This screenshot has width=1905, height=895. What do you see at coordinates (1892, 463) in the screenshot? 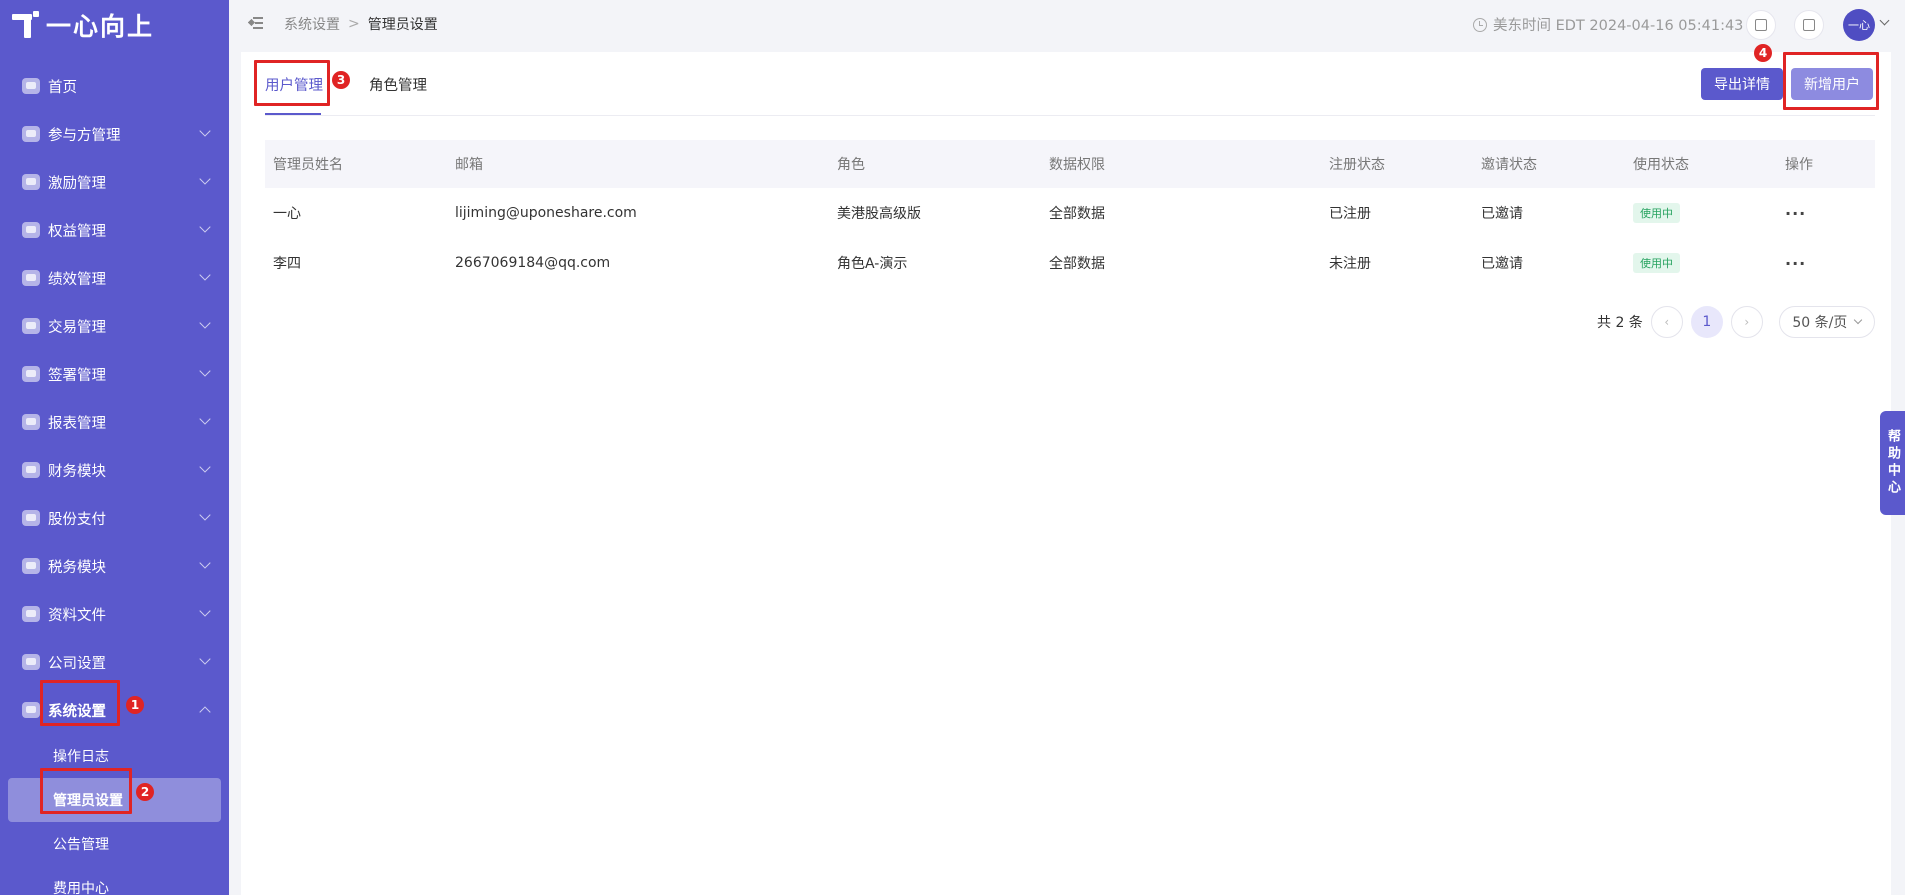
I see `help-center-button: 帮助中心` at bounding box center [1892, 463].